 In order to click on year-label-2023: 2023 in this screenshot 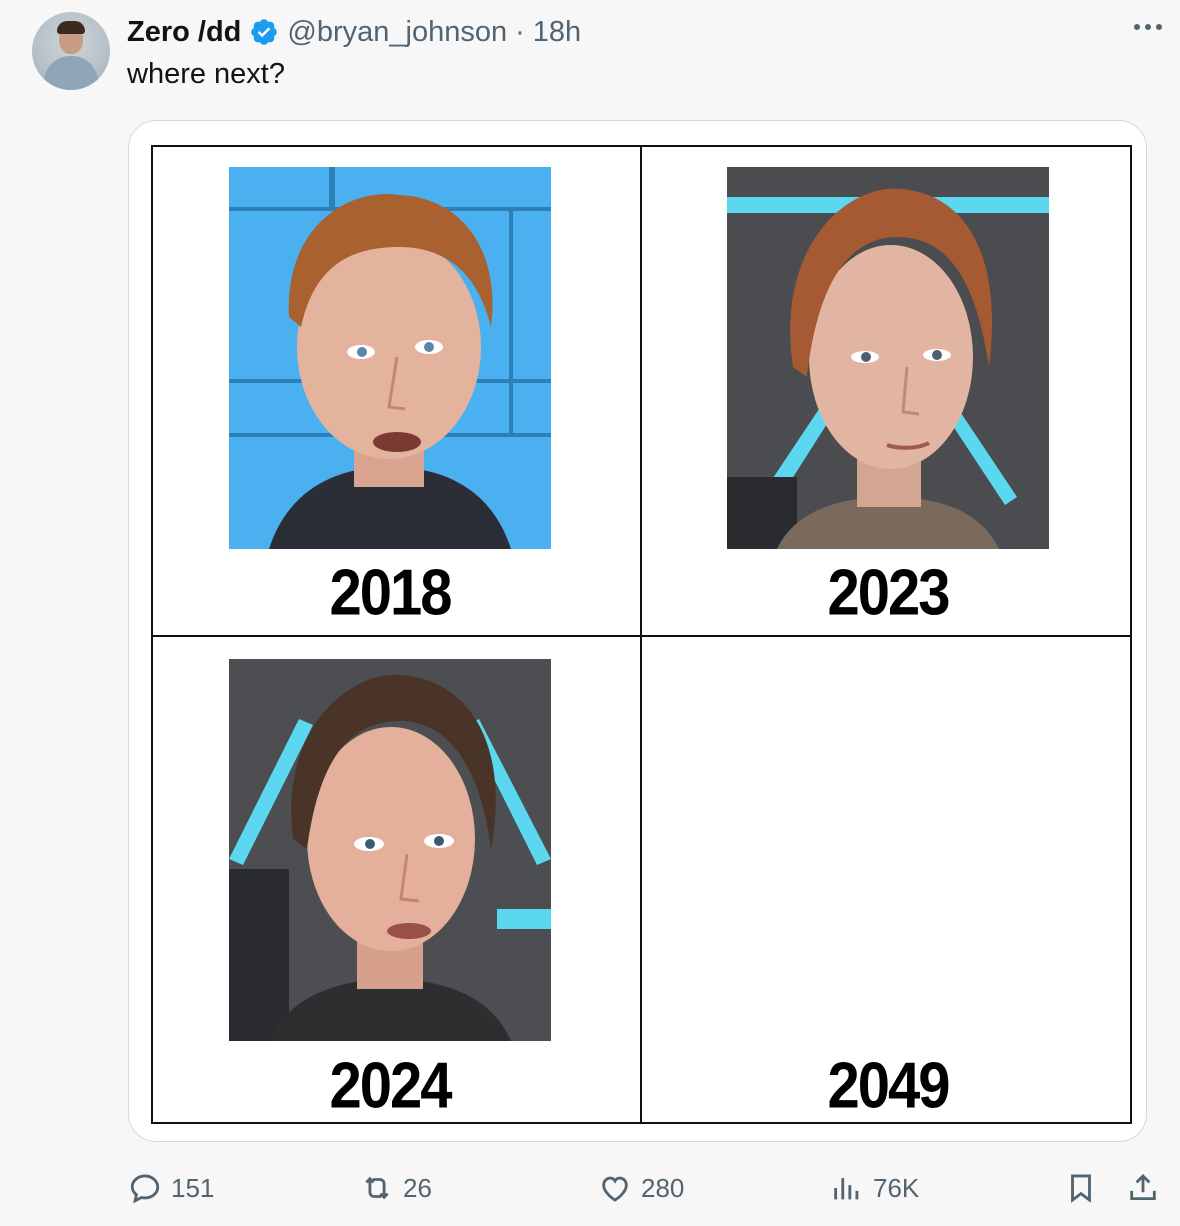, I will do `click(888, 592)`.